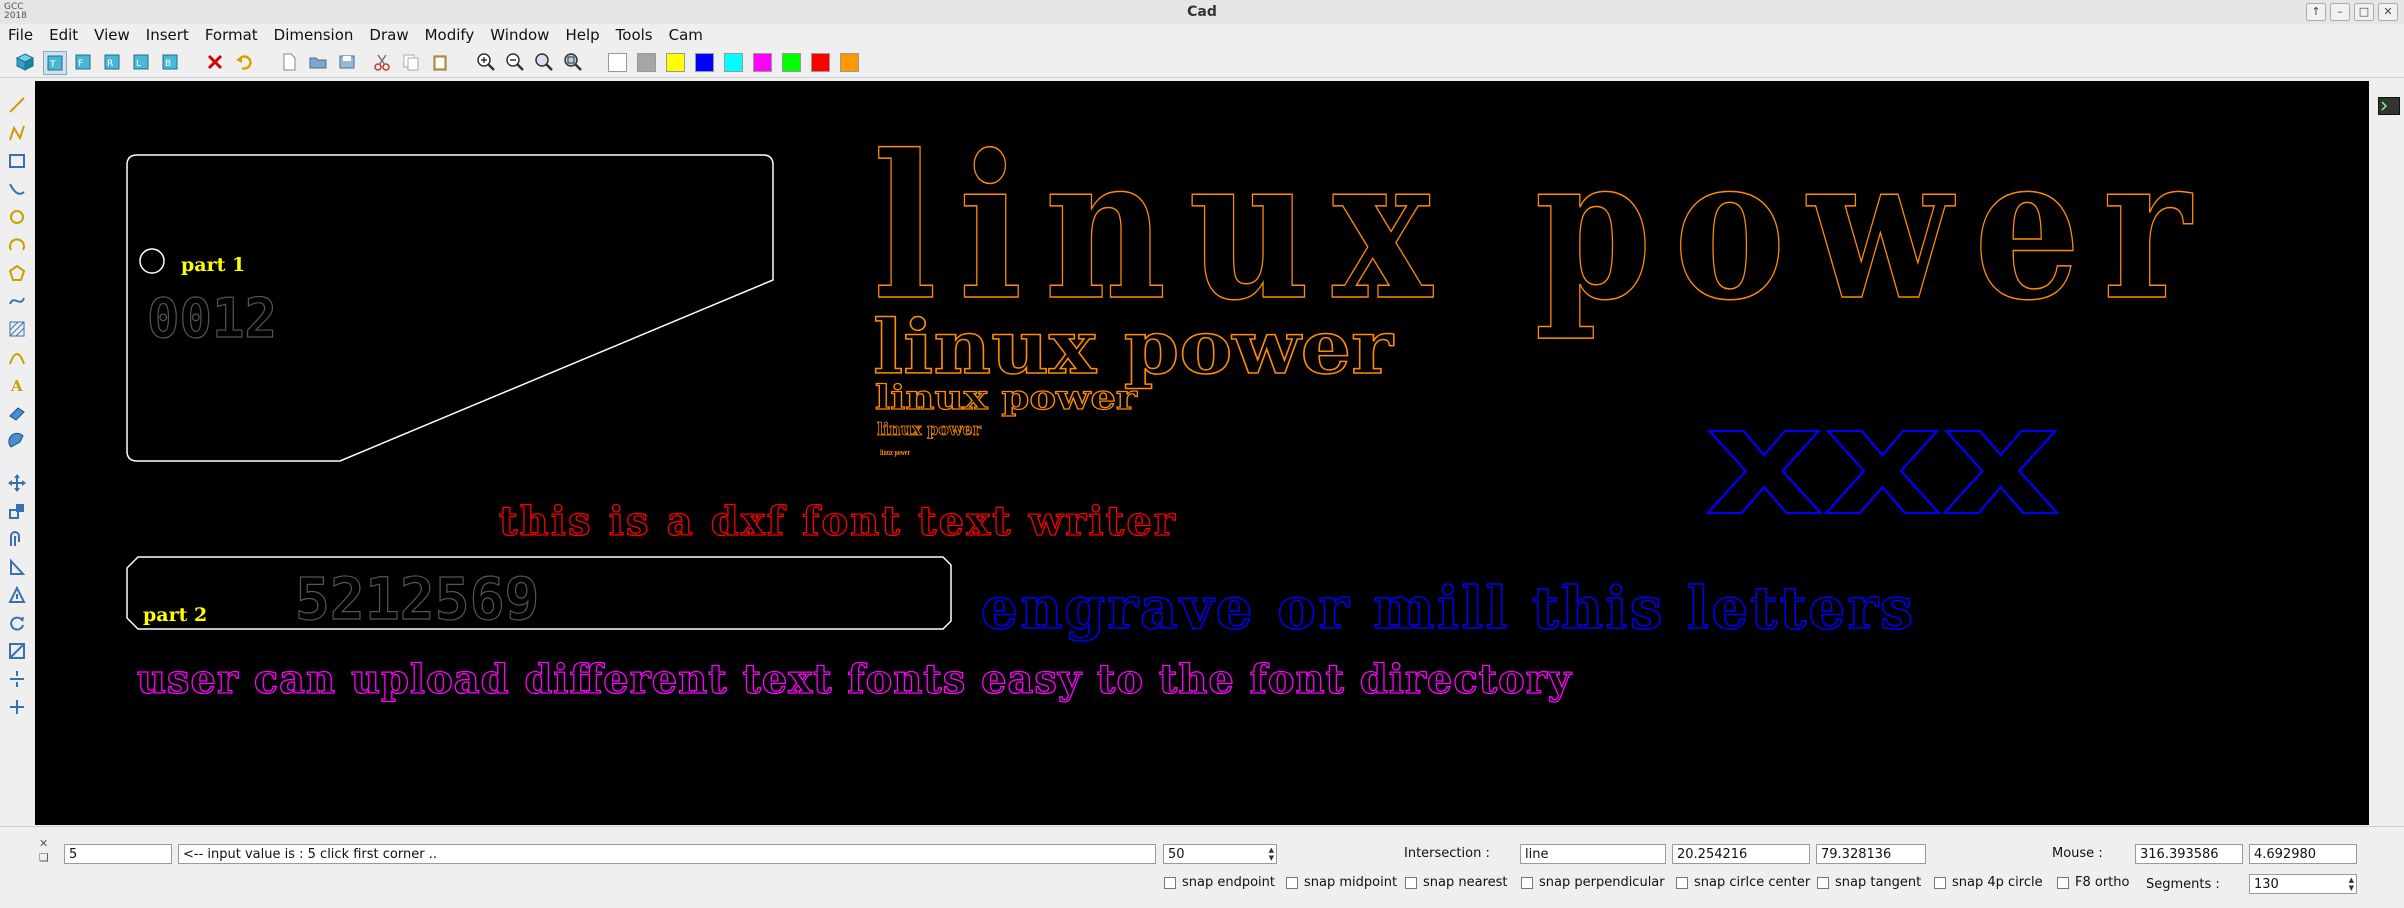 The height and width of the screenshot is (908, 2404). What do you see at coordinates (388, 35) in the screenshot?
I see `menu-draw: Draw` at bounding box center [388, 35].